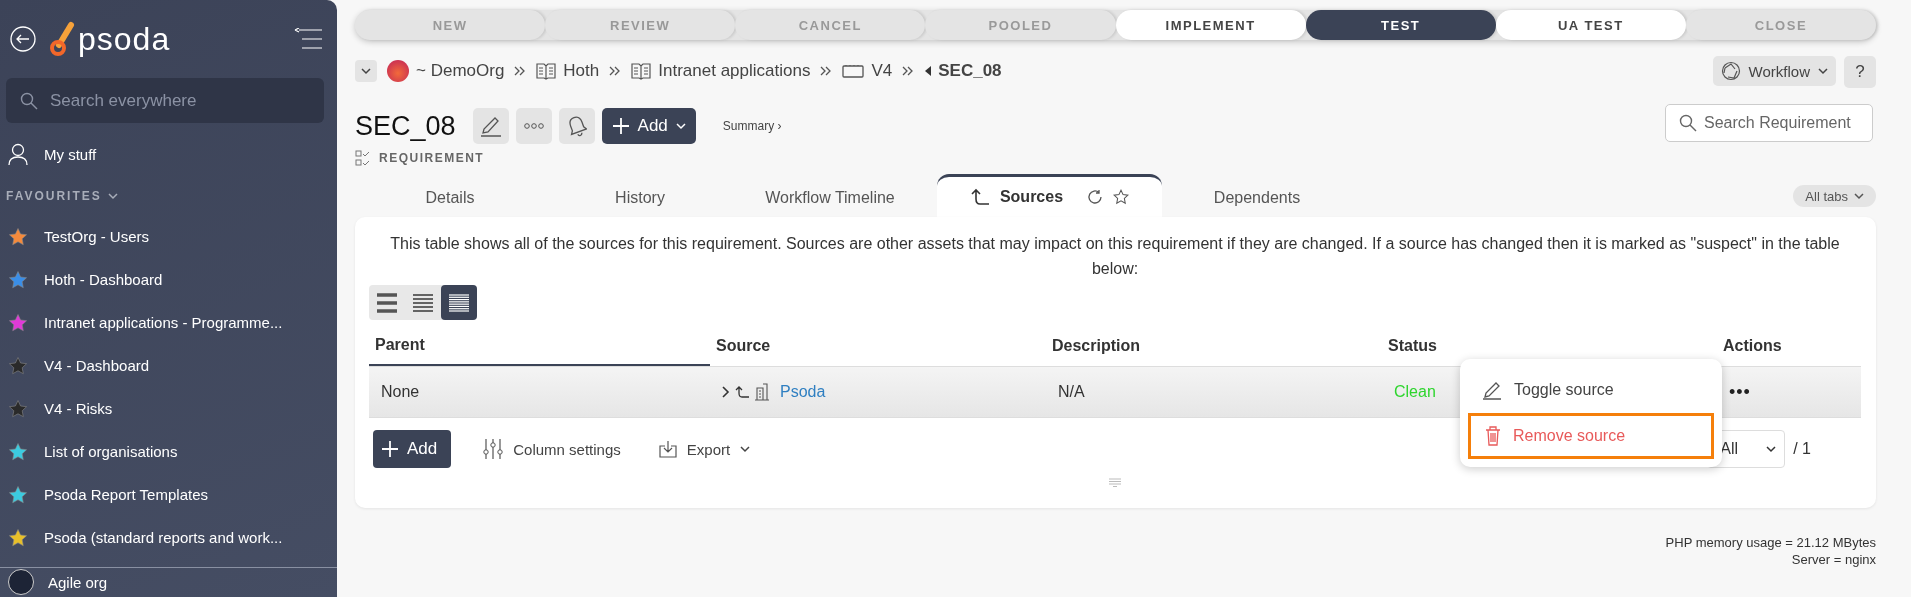 The width and height of the screenshot is (1911, 597). I want to click on page-title: SEC_08, so click(405, 126).